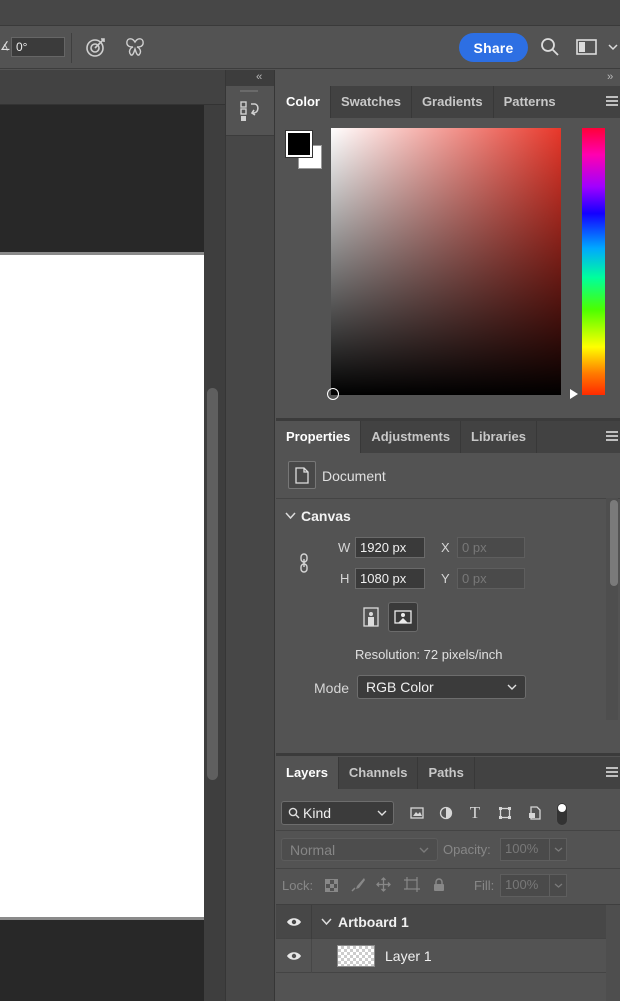 The image size is (620, 1001). I want to click on blend-mode-value: Normal, so click(313, 849).